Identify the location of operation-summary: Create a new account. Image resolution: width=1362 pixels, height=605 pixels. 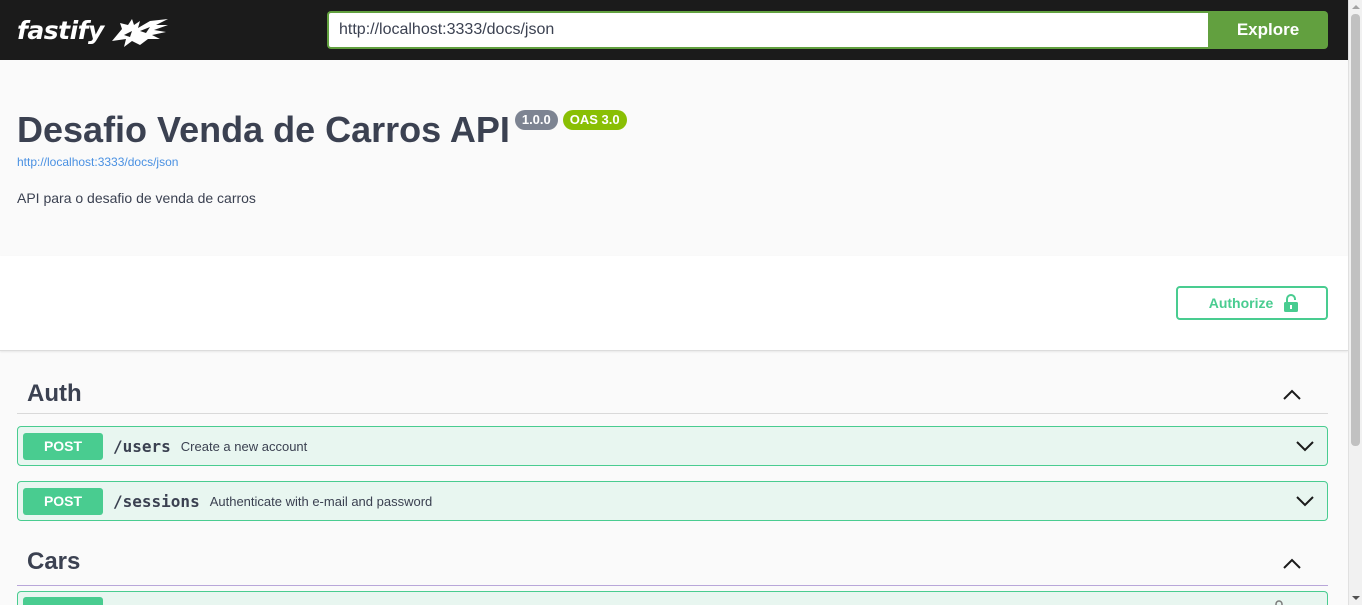
(244, 446).